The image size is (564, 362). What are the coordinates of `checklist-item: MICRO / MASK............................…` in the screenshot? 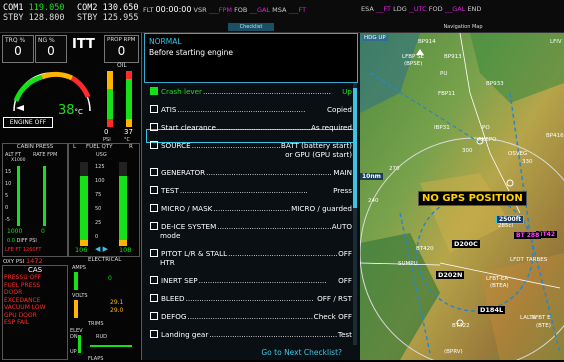 It's located at (251, 208).